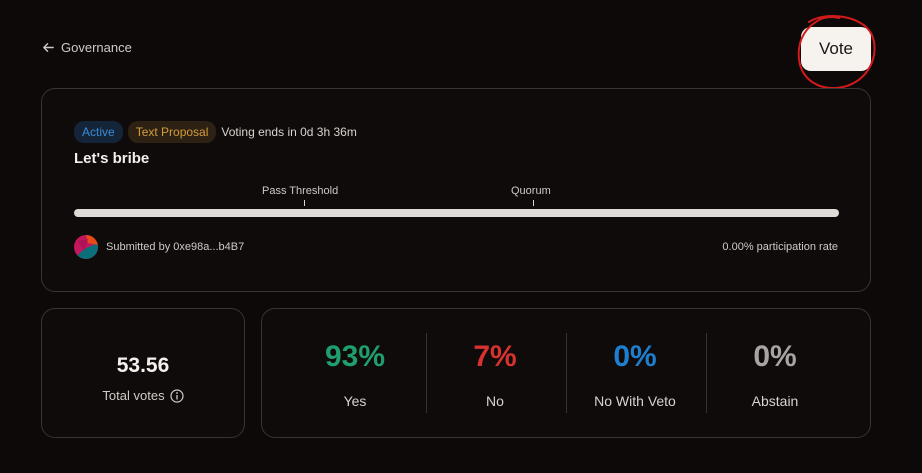  Describe the element at coordinates (96, 47) in the screenshot. I see `back-link-label: Governance` at that location.